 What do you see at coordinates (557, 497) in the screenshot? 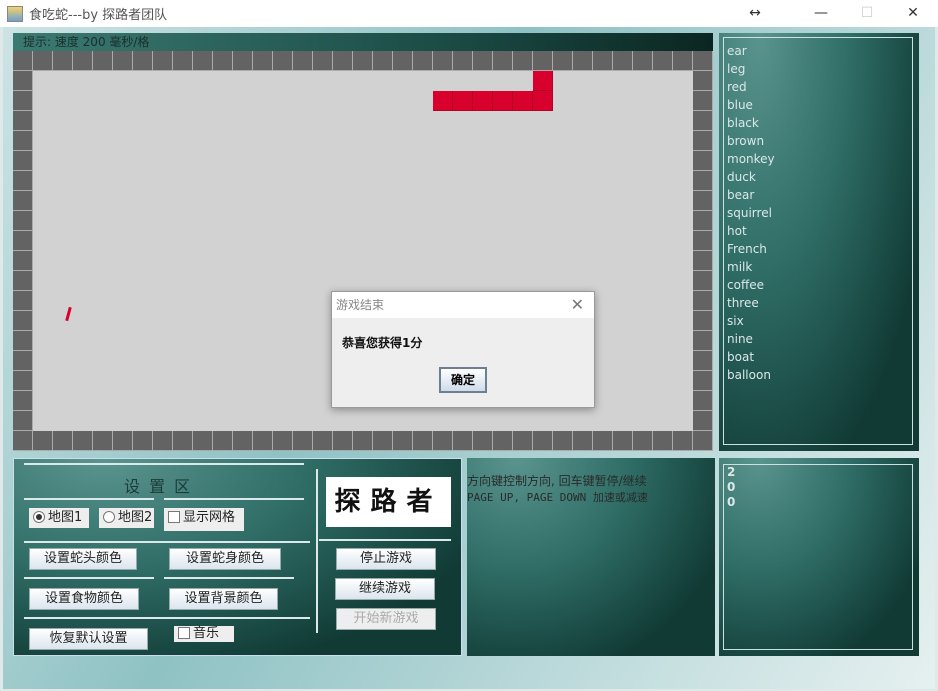
I see `instruction-line-2: PAGE UP, PAGE DOWN 加速或减速` at bounding box center [557, 497].